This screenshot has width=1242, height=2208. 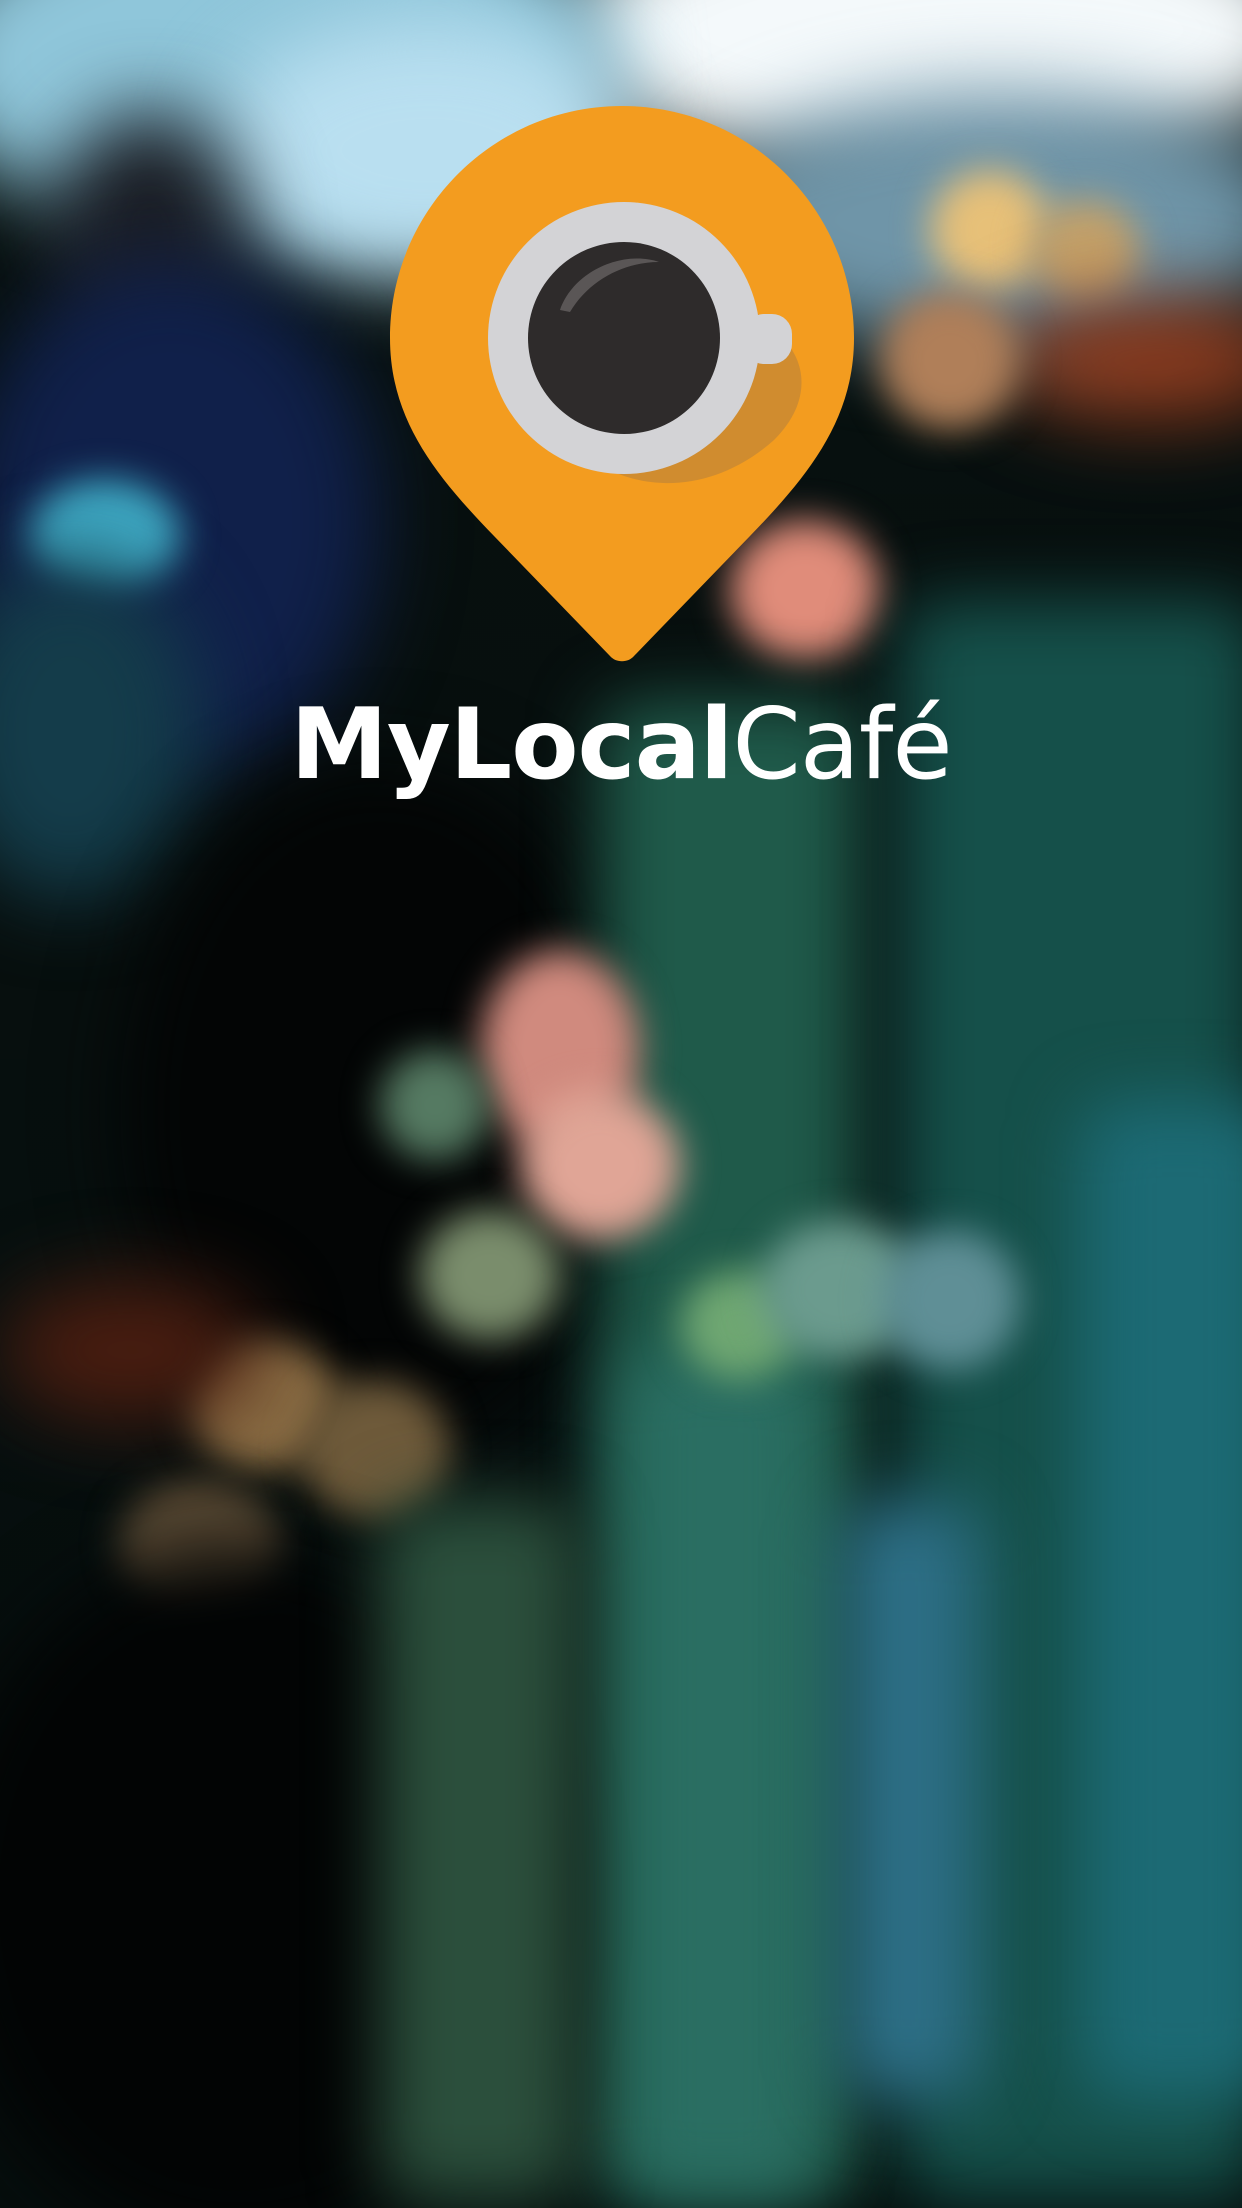 I want to click on wordmark-light: Café, so click(x=842, y=745).